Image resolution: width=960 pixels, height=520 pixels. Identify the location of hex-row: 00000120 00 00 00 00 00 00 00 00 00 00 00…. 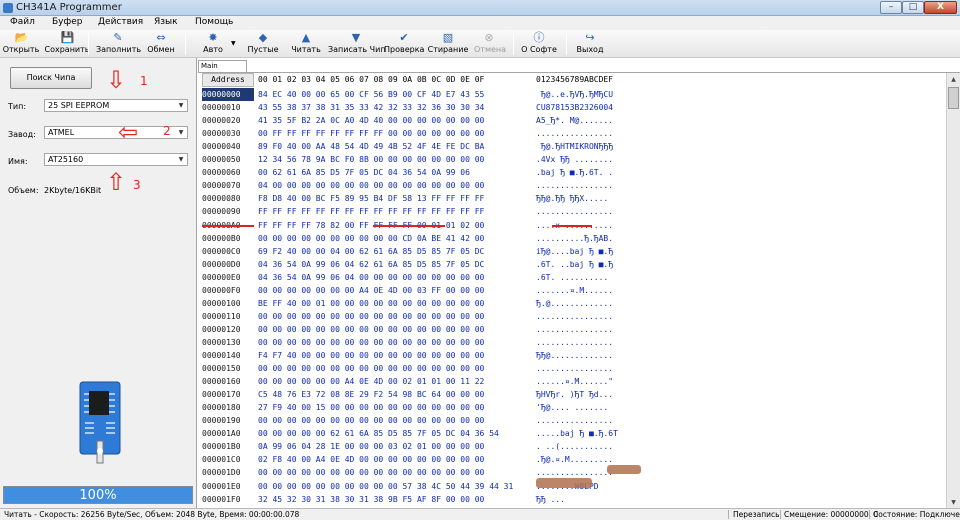
(572, 329).